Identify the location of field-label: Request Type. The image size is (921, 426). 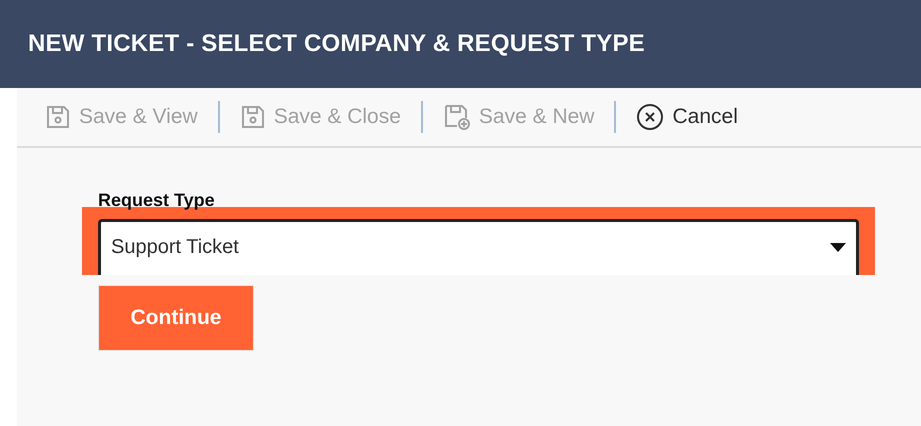
(157, 200).